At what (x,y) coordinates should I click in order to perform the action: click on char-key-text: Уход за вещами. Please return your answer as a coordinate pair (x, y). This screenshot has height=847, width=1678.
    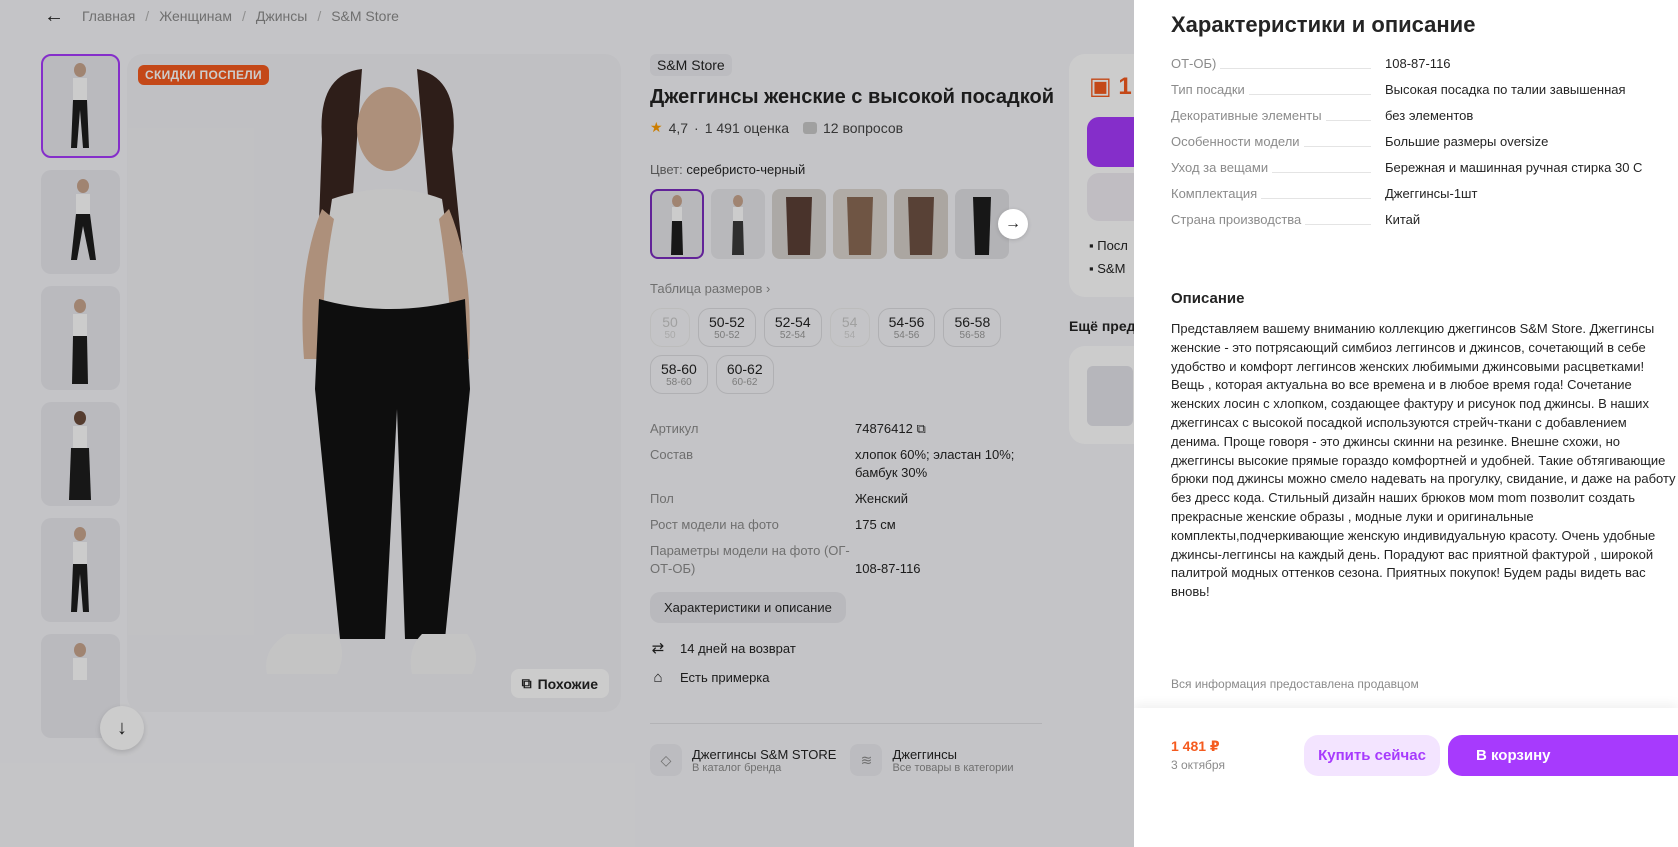
    Looking at the image, I should click on (1222, 167).